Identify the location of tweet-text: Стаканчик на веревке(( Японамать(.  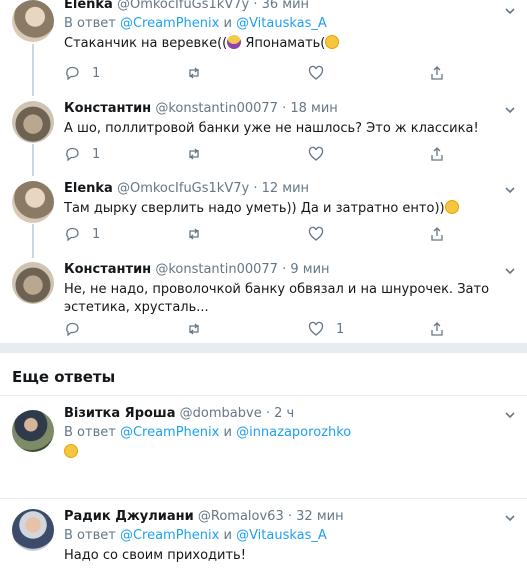
(289, 44).